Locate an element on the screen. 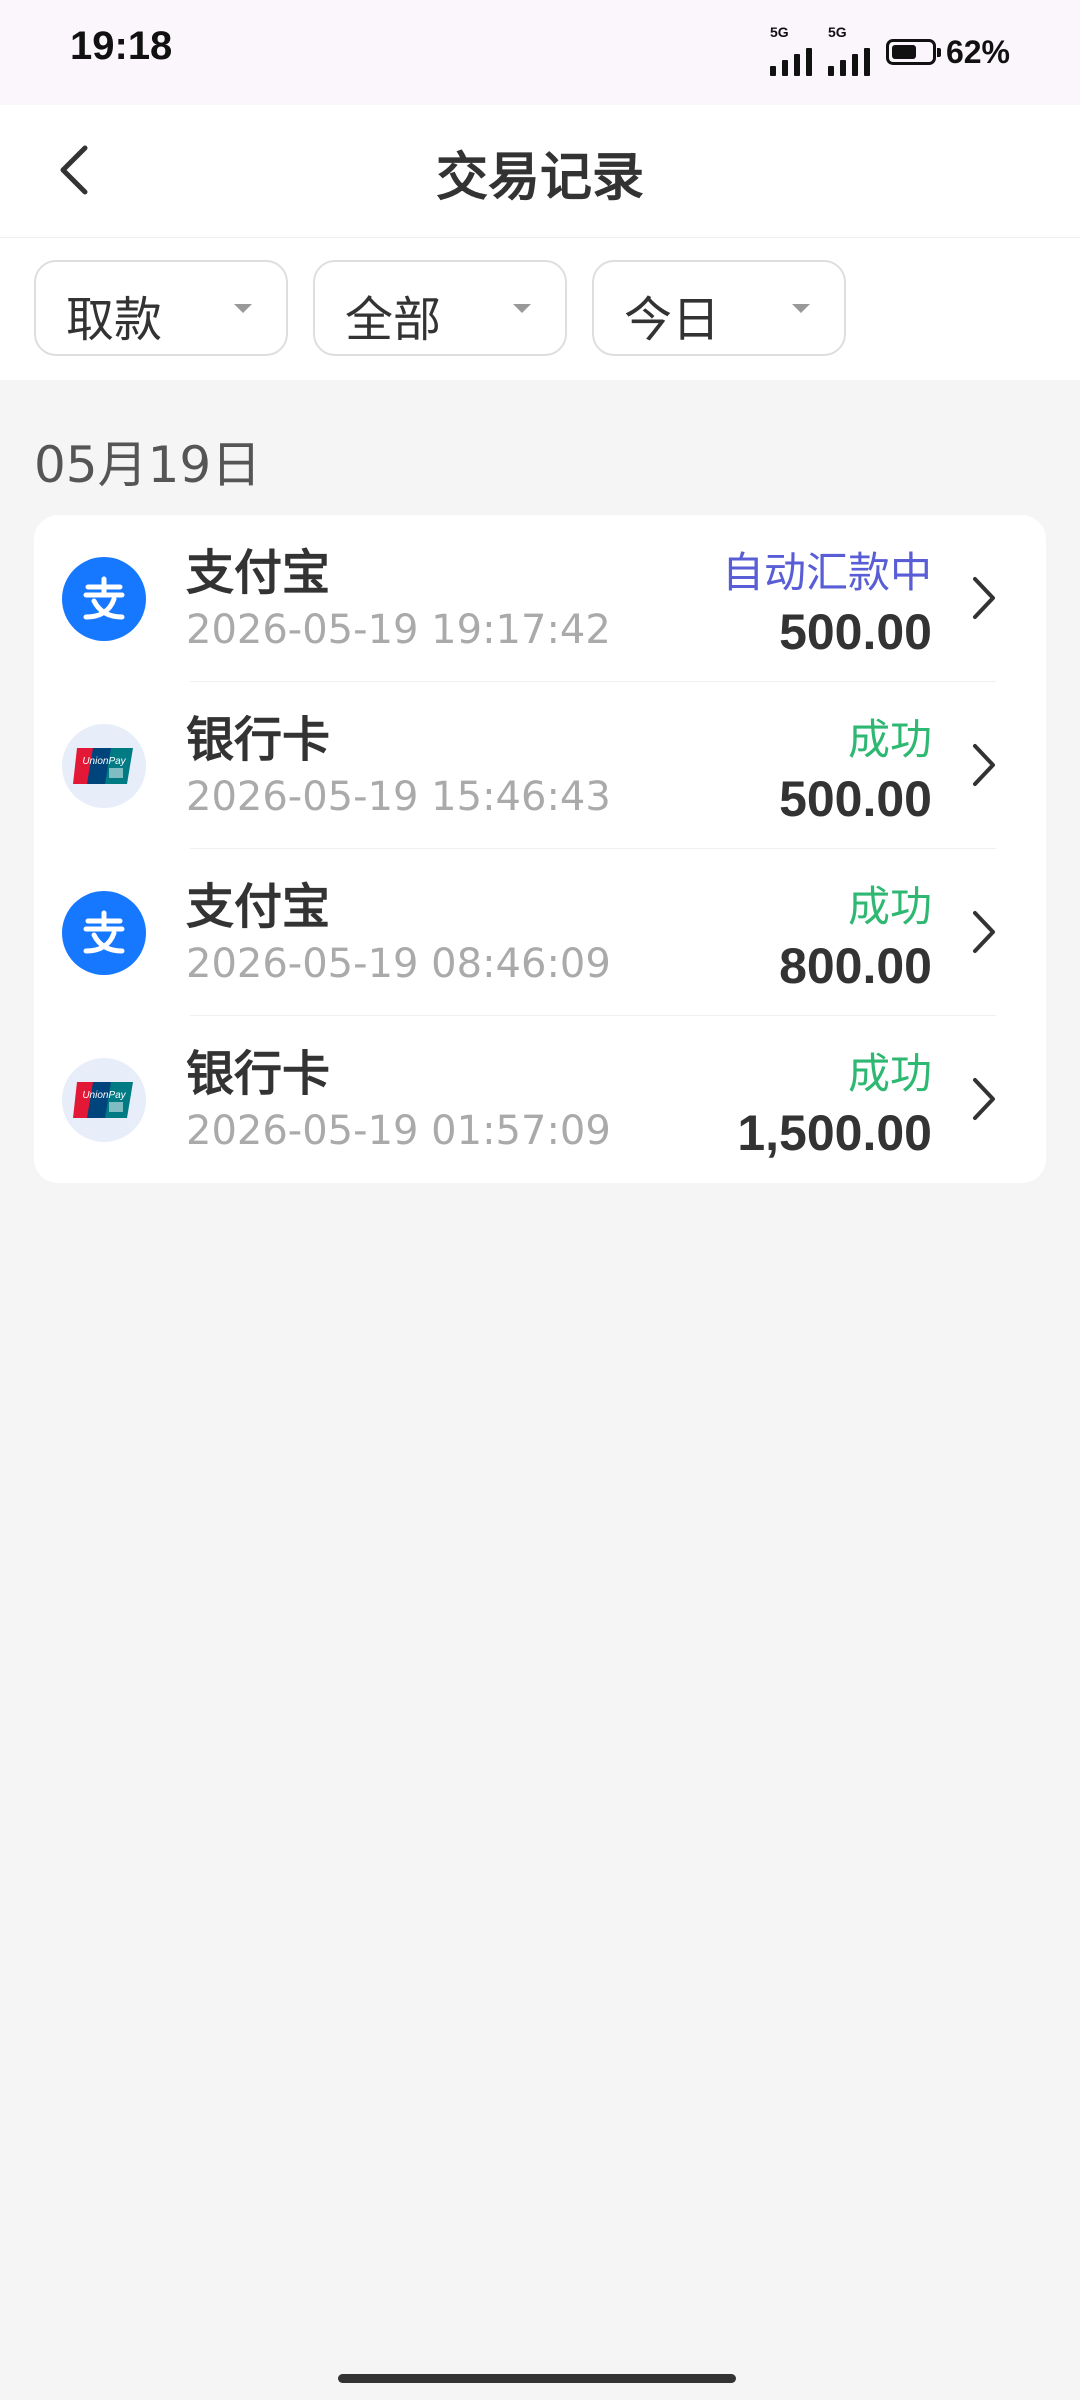 Image resolution: width=1080 pixels, height=2400 pixels. status-icons: 5G 5G 62% is located at coordinates (889, 50).